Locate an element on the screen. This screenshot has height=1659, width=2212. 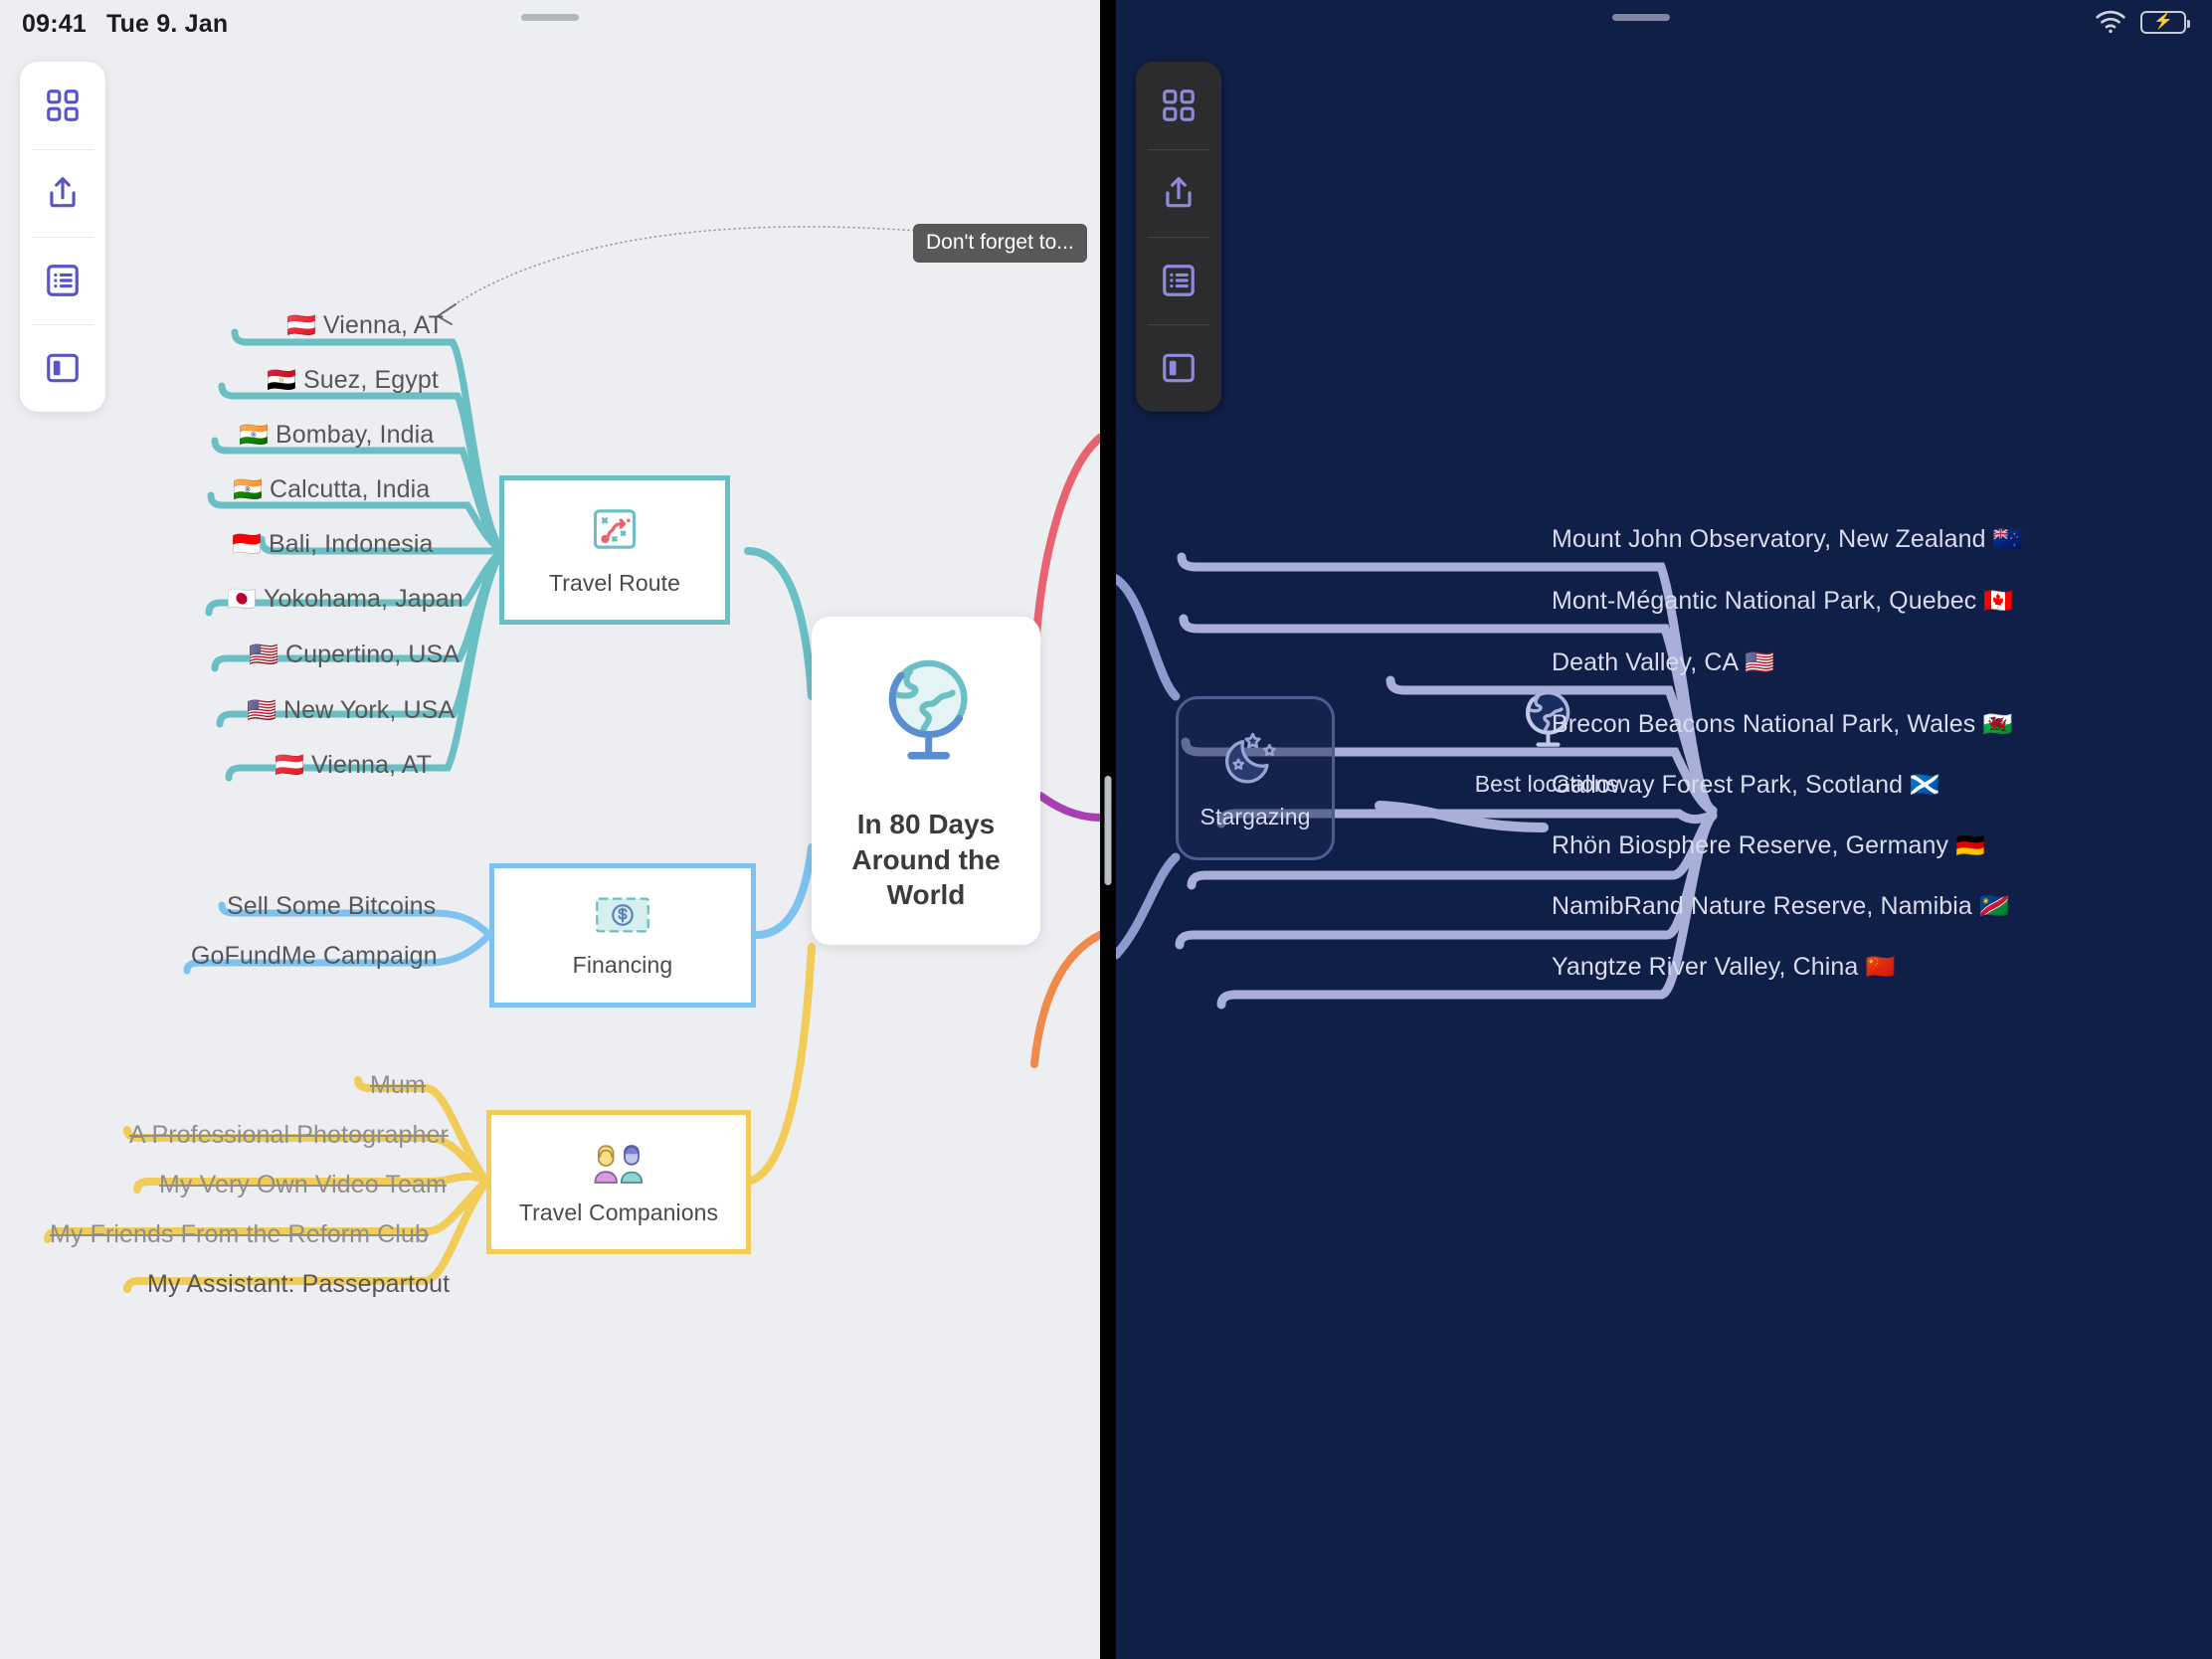
left-toolbar is located at coordinates (62, 237).